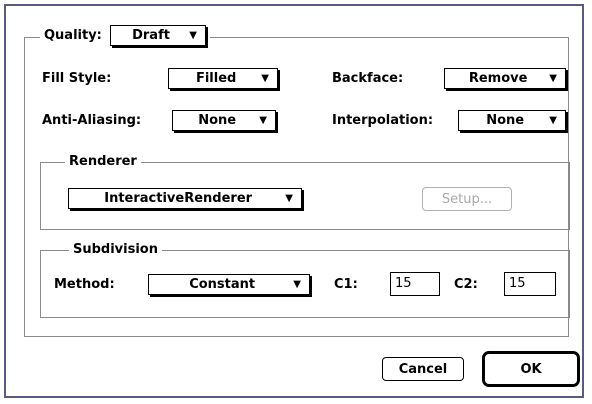  I want to click on method-label: Method:, so click(84, 284).